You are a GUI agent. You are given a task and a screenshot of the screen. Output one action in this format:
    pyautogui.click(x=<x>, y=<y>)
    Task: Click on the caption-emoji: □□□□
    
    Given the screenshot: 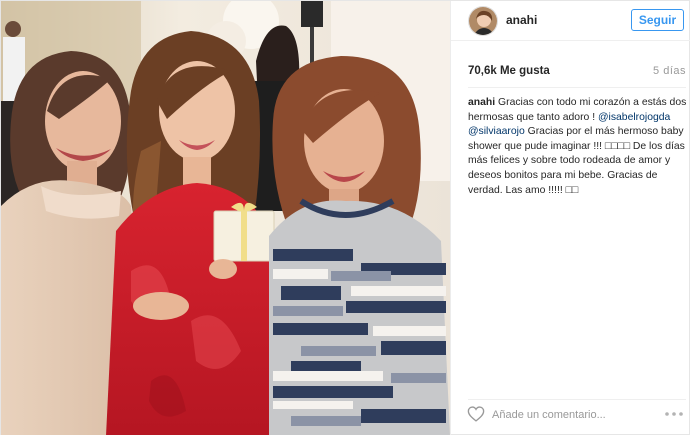 What is the action you would take?
    pyautogui.click(x=617, y=146)
    